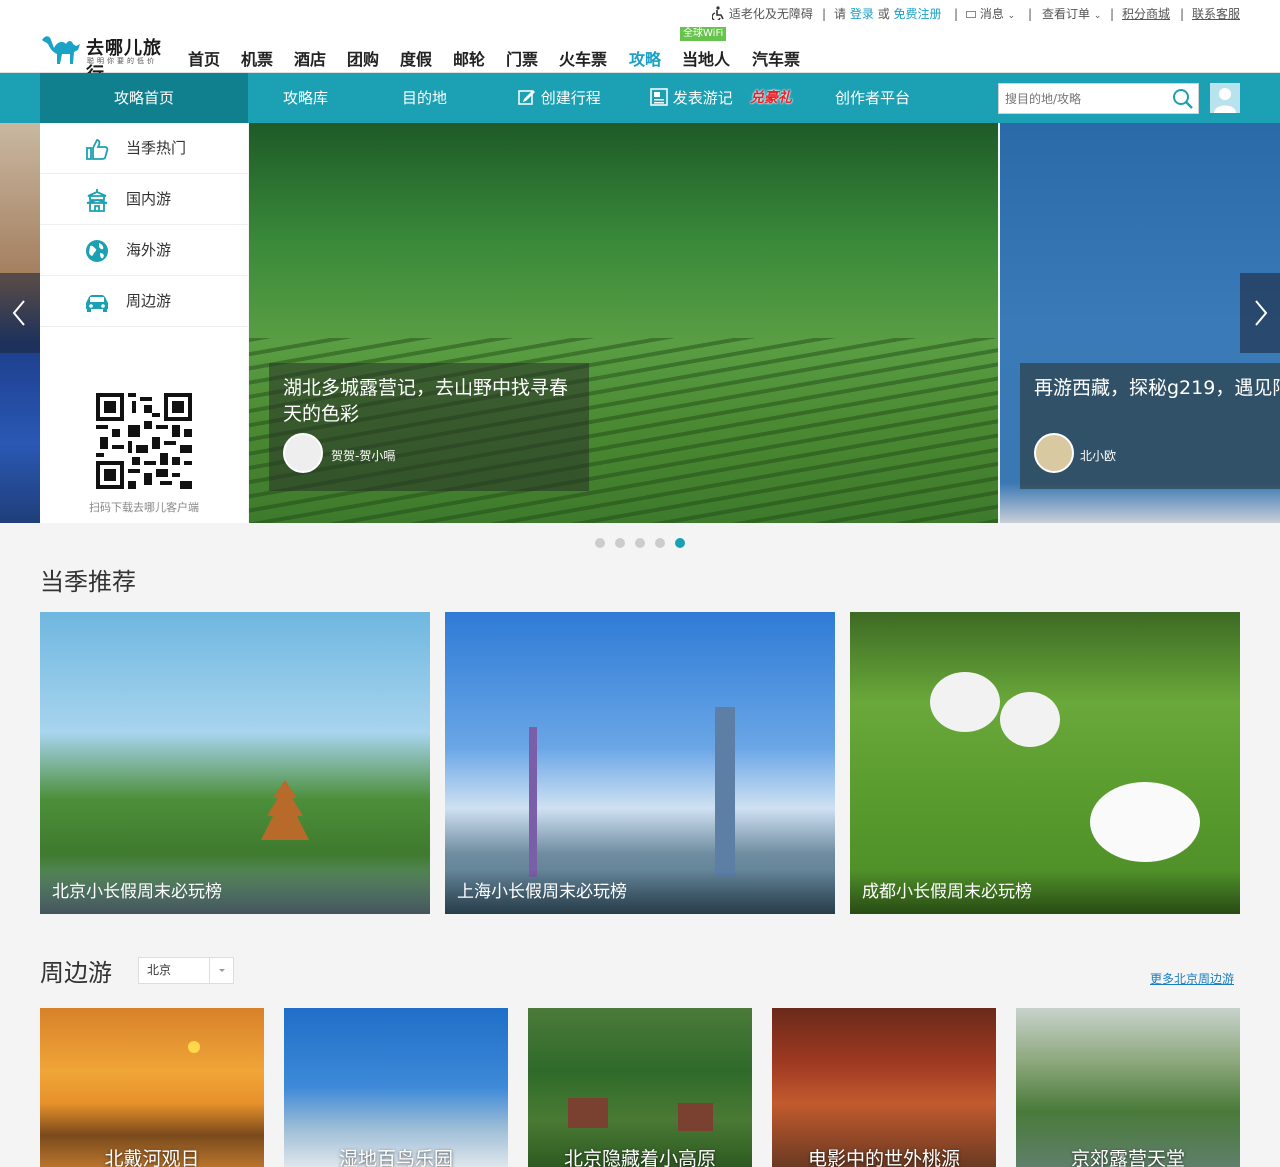  Describe the element at coordinates (706, 58) in the screenshot. I see `nav-locals: 当地人` at that location.